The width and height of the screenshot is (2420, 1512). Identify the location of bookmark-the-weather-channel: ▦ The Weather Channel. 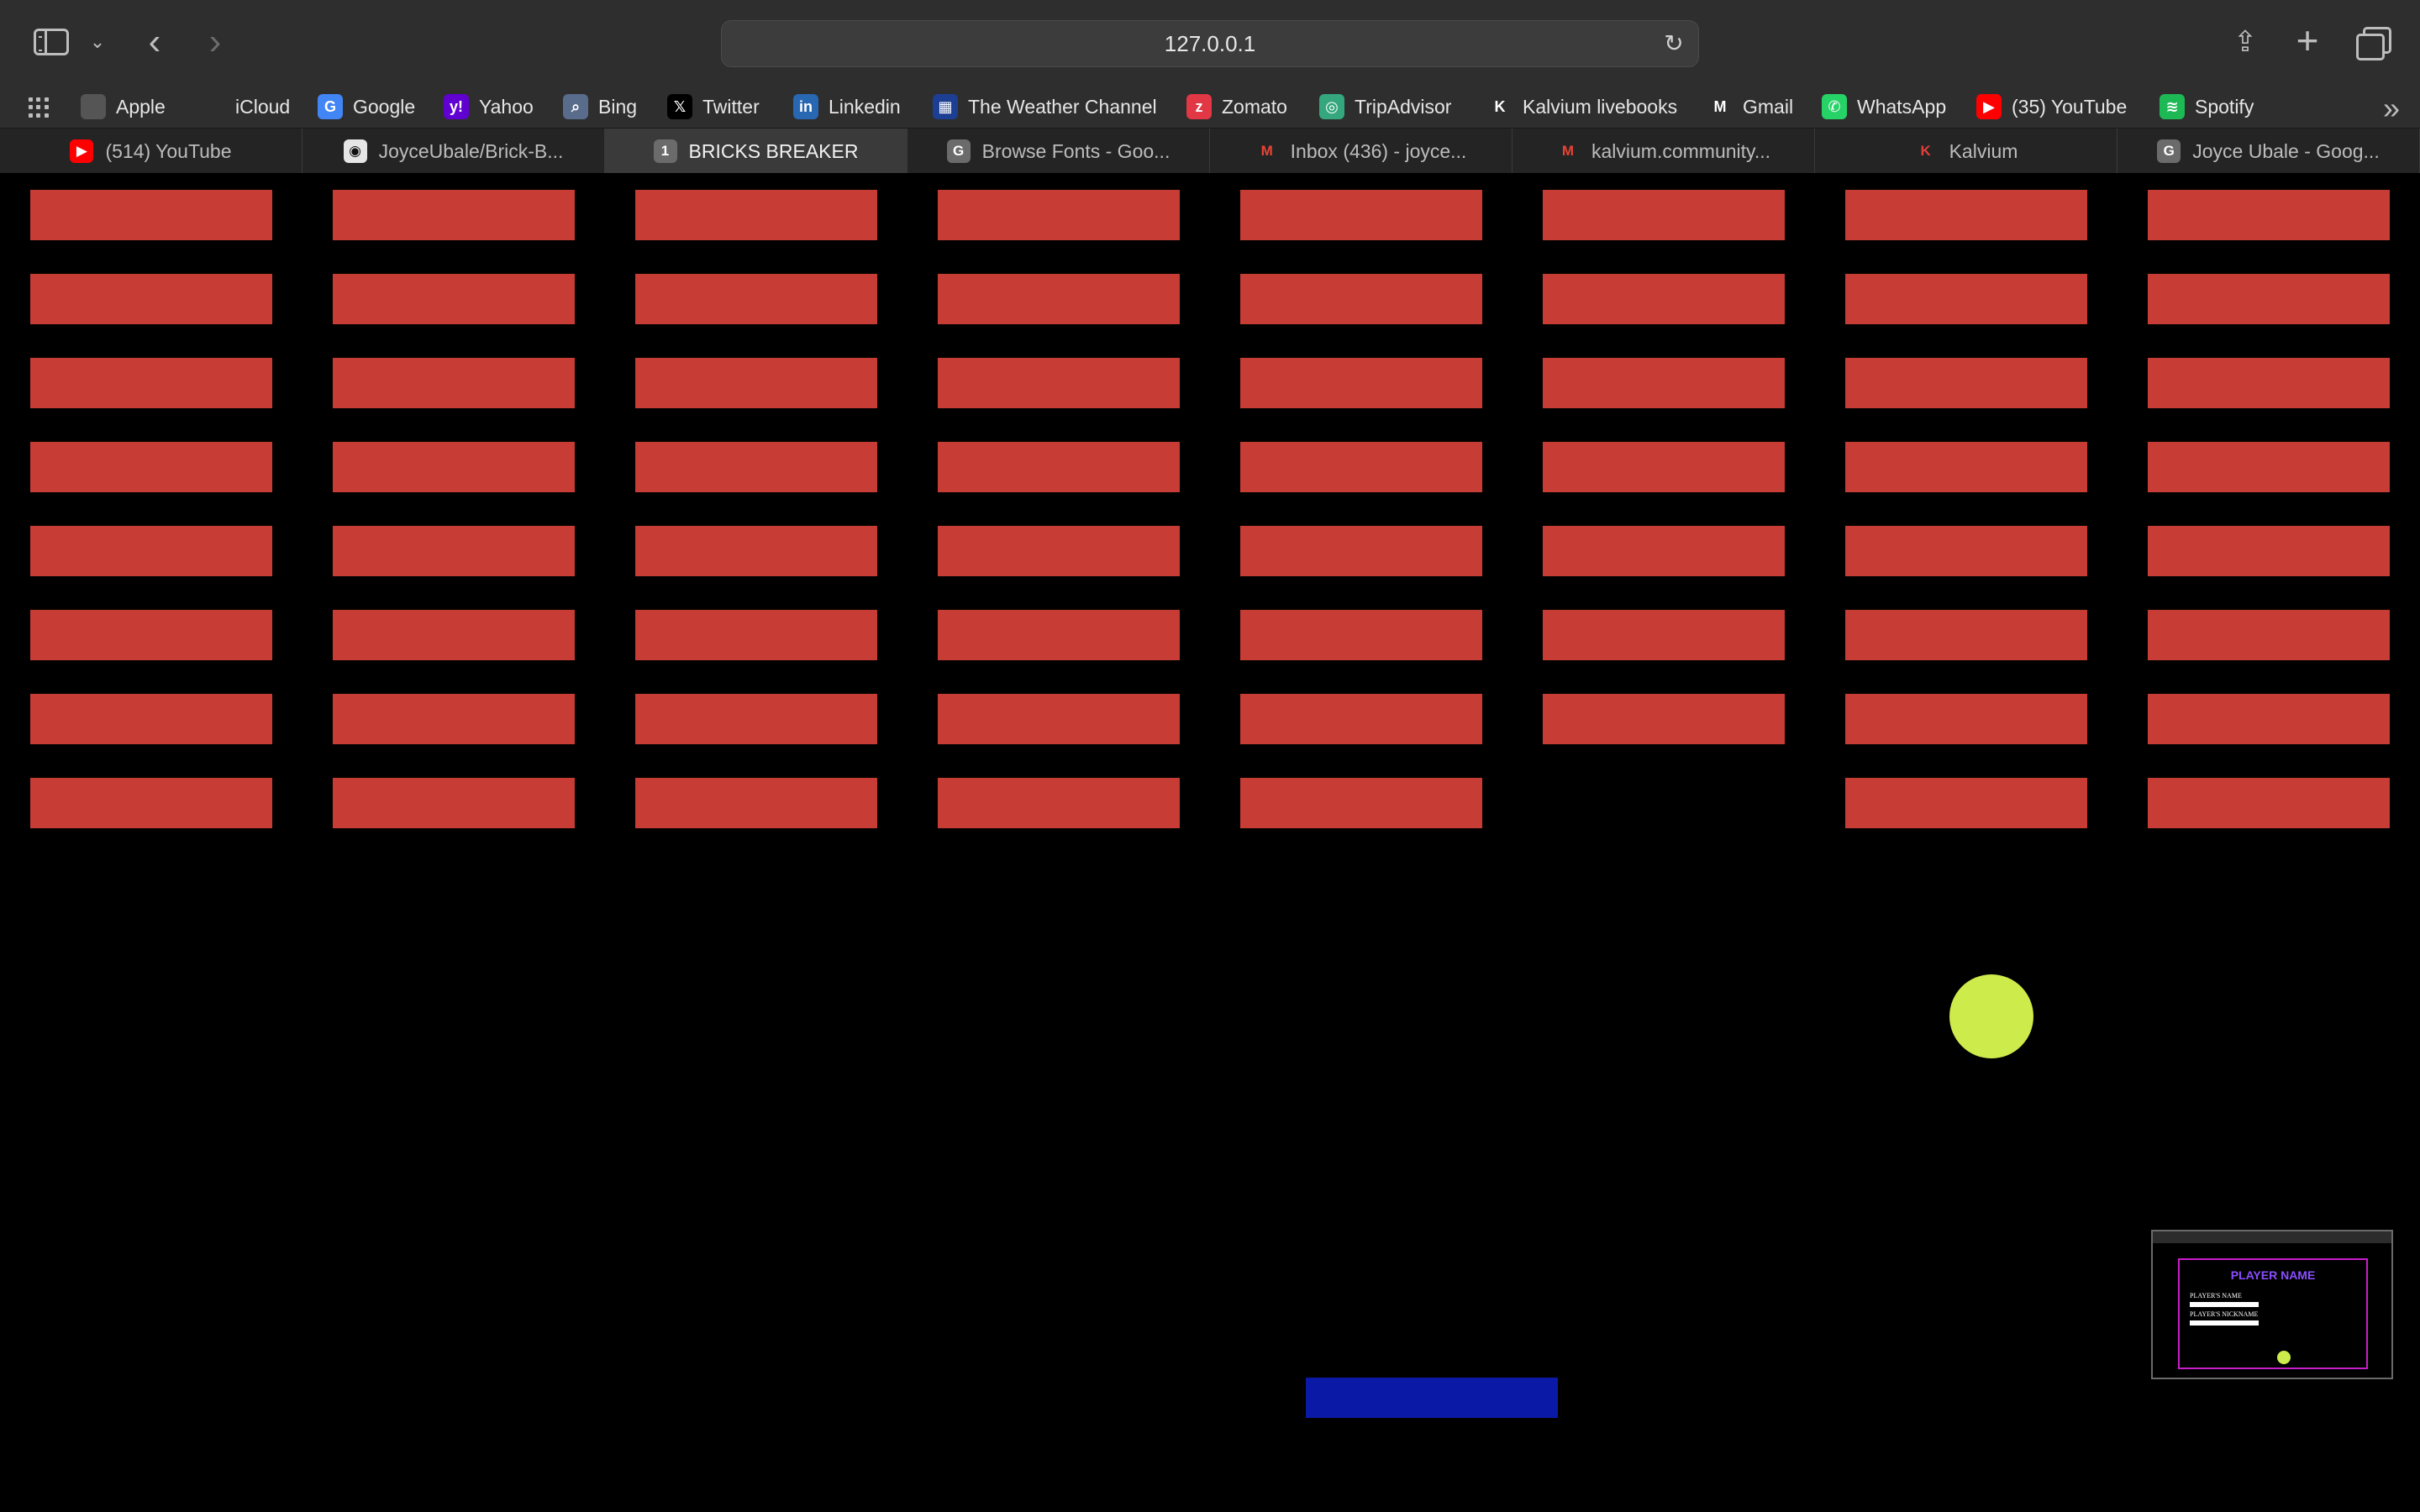
(1045, 107).